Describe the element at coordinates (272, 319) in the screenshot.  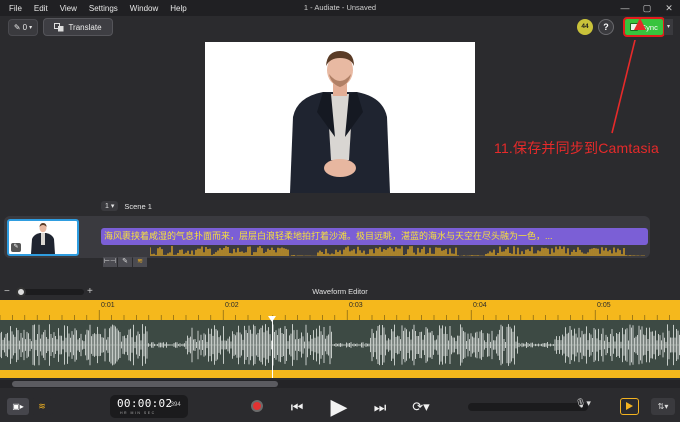
I see `playhead-handle` at that location.